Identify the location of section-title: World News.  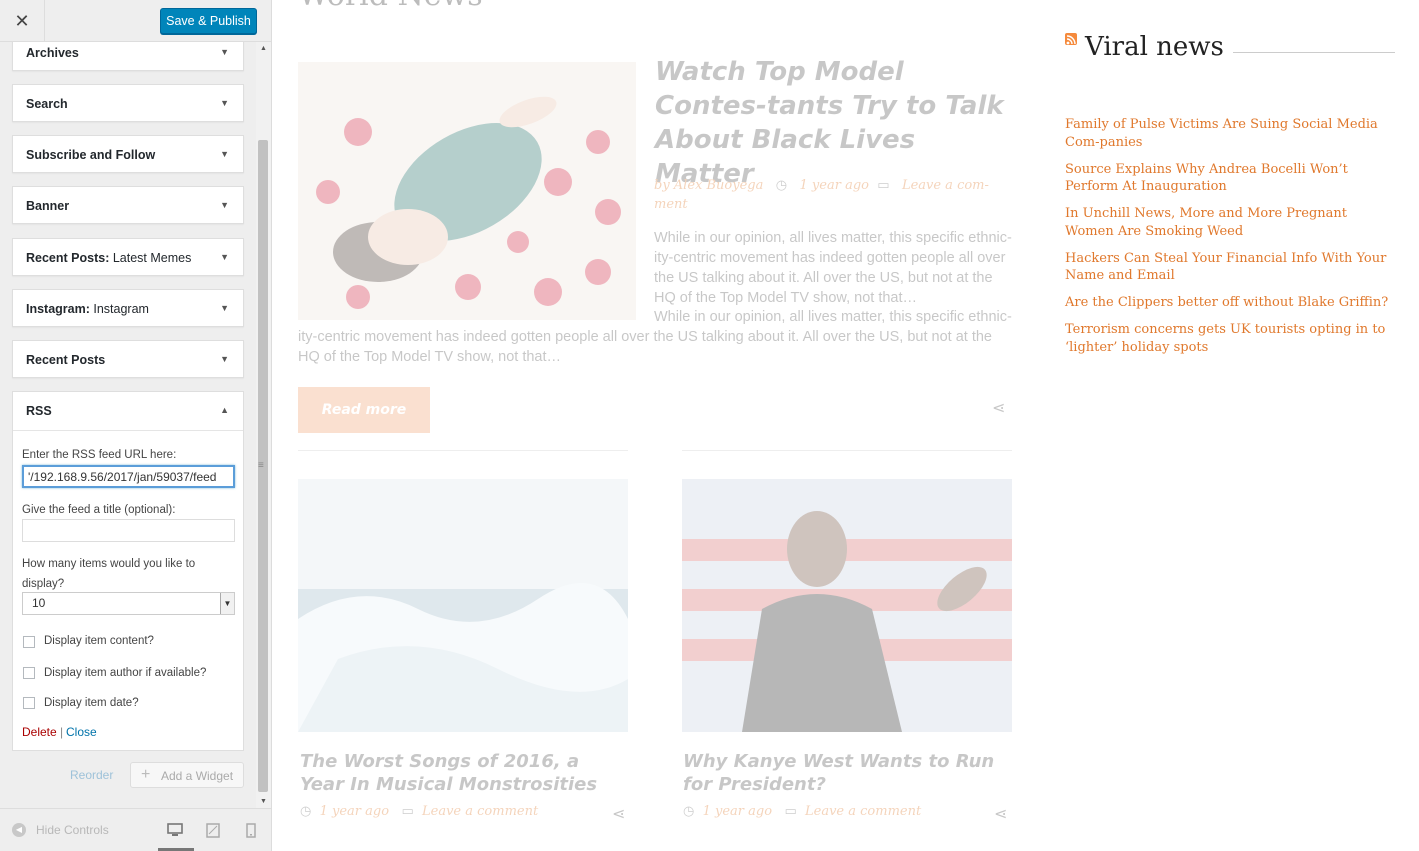
(390, 6).